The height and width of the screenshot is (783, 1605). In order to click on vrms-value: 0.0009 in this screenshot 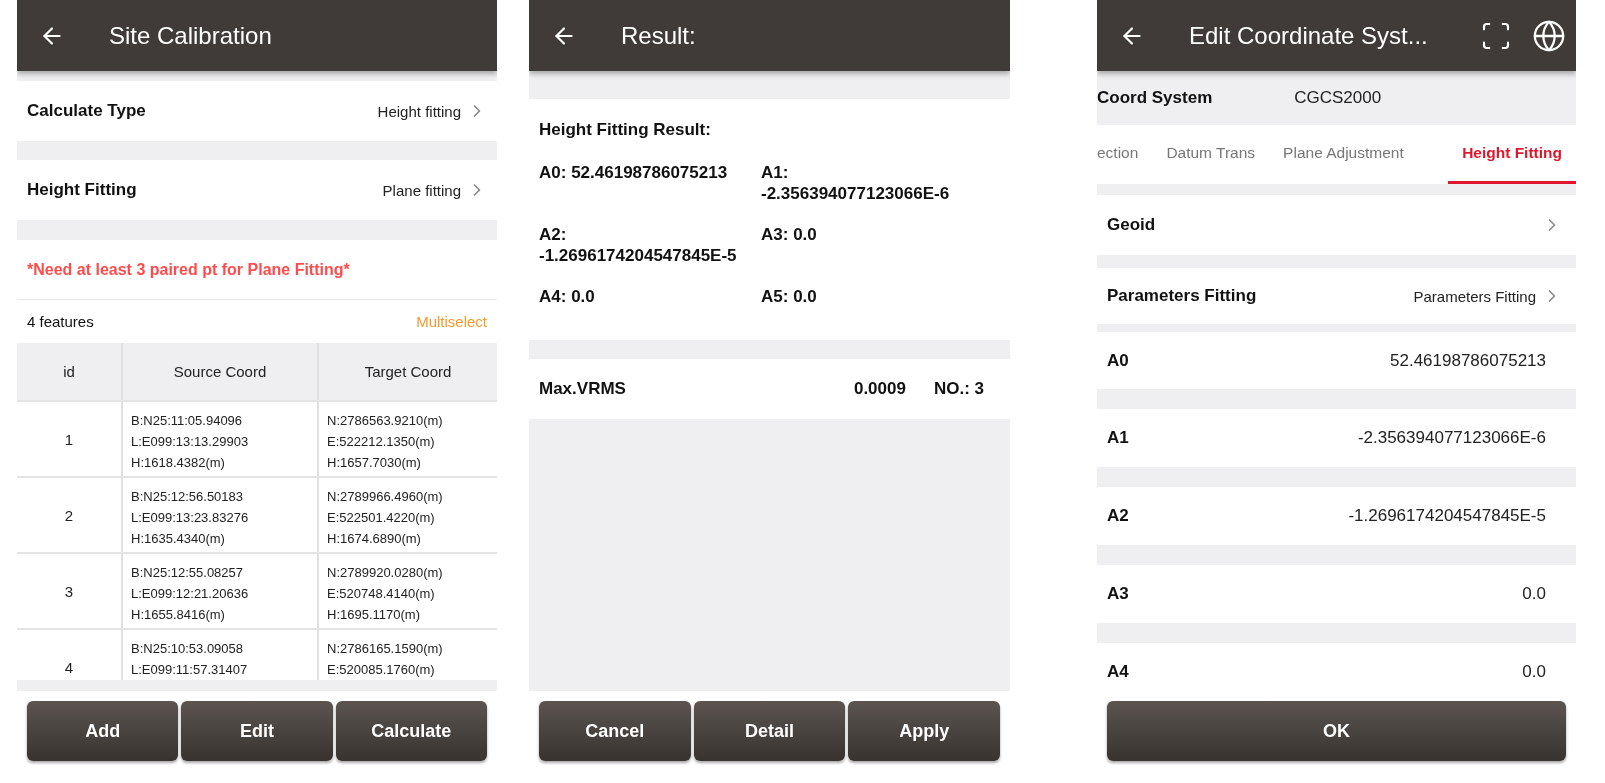, I will do `click(879, 389)`.